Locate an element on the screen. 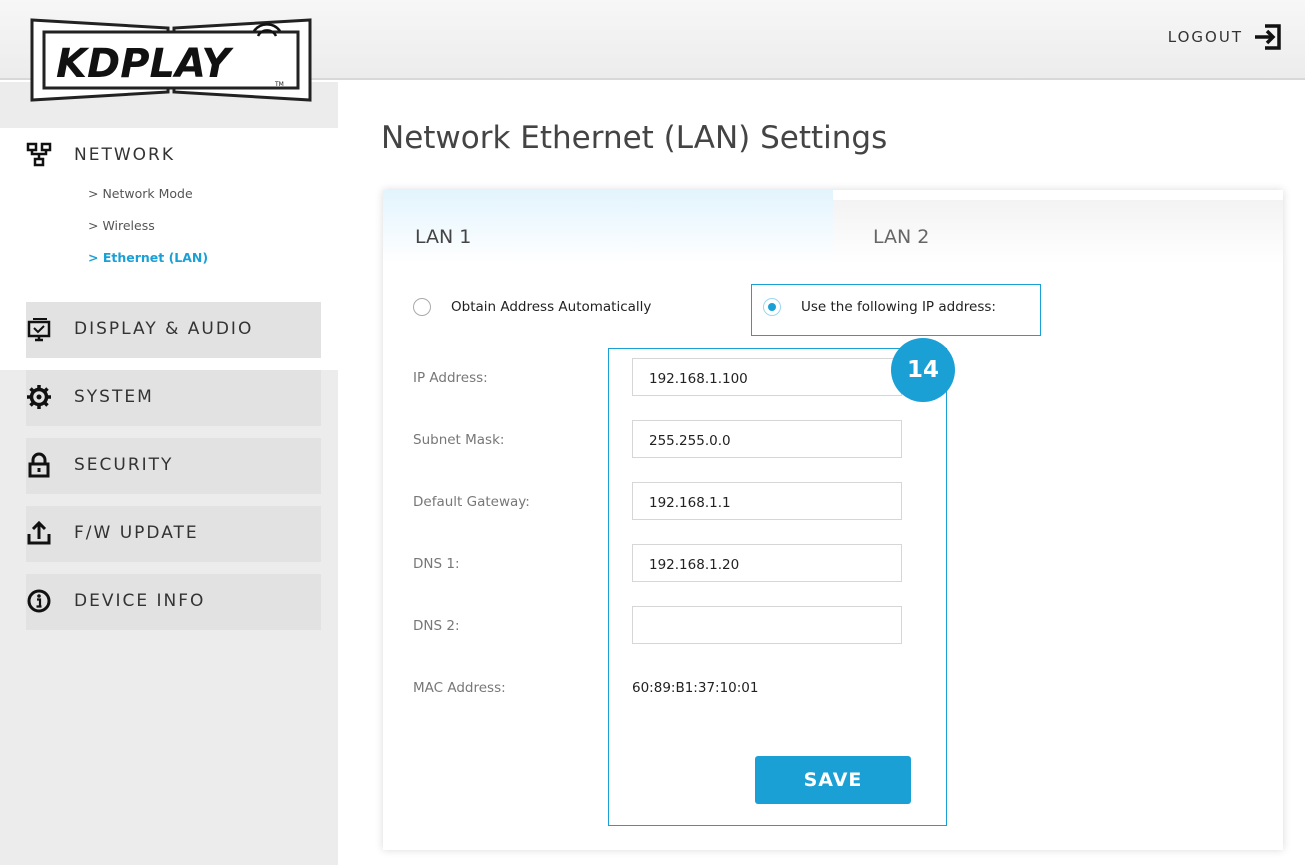 The height and width of the screenshot is (865, 1305). sidebar-item-label: NETWORK is located at coordinates (124, 155).